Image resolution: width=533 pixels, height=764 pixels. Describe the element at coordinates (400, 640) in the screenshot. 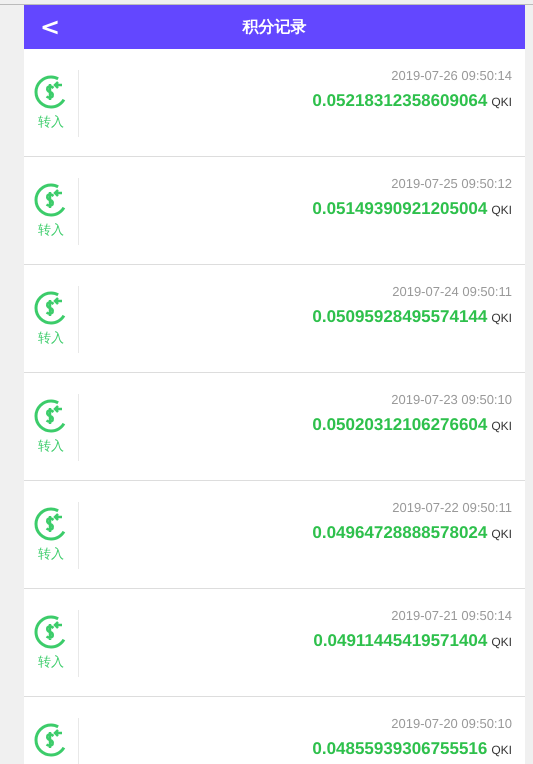

I see `record-amount: 0.04911445419571404` at that location.